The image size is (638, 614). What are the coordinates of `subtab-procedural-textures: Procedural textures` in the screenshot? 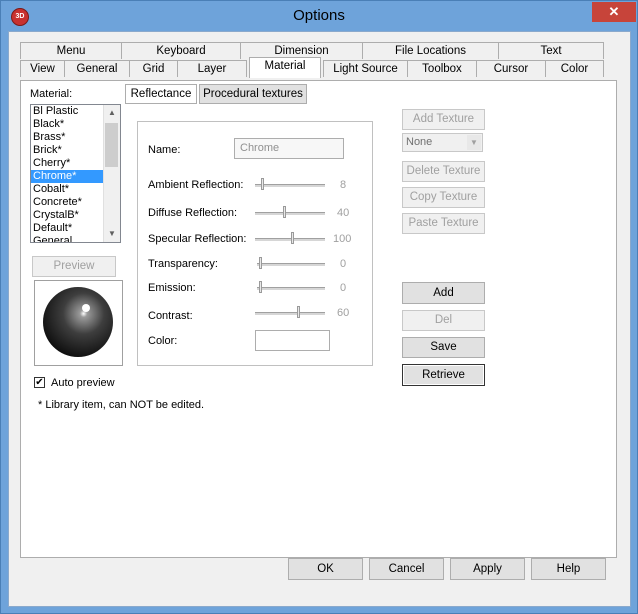 It's located at (253, 94).